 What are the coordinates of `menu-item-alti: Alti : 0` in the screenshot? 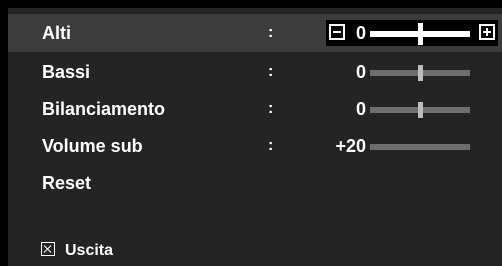 It's located at (255, 33).